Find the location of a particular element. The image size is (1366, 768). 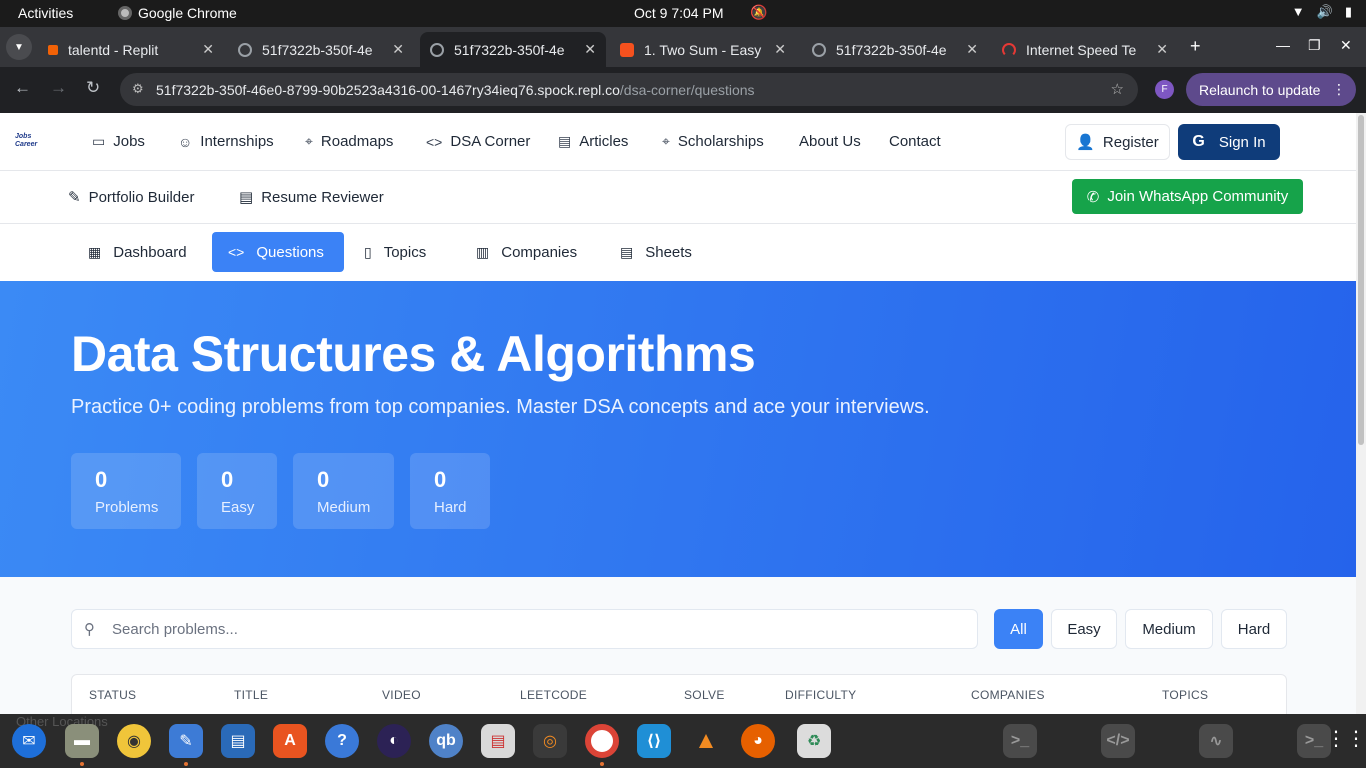

tab-active: 51f7322b-350f-4e ✕ is located at coordinates (513, 49).